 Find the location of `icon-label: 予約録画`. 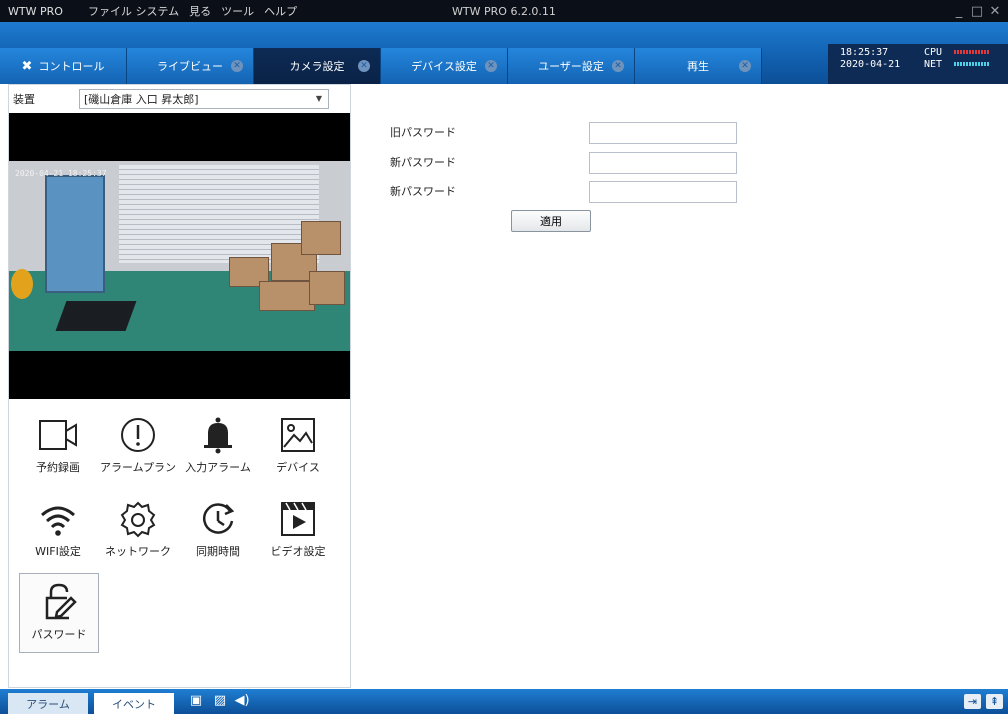

icon-label: 予約録画 is located at coordinates (58, 467).